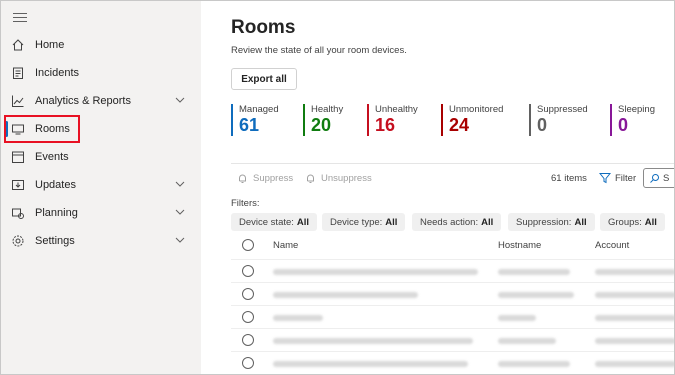 The width and height of the screenshot is (675, 375). Describe the element at coordinates (472, 120) in the screenshot. I see `stat-unmonitored: Unmonitored 24` at that location.